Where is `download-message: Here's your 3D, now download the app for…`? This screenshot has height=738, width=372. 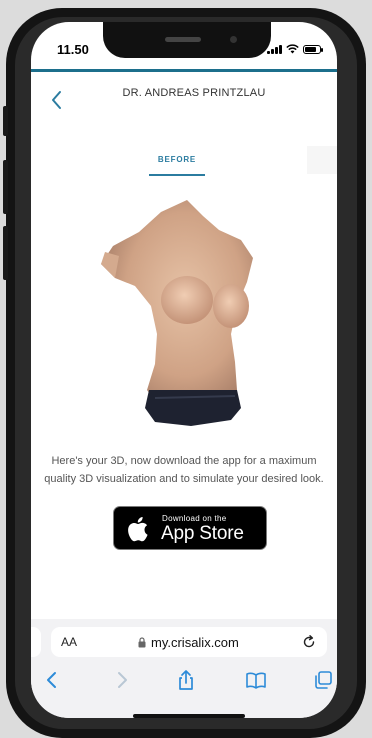
download-message: Here's your 3D, now download the app for… is located at coordinates (184, 470).